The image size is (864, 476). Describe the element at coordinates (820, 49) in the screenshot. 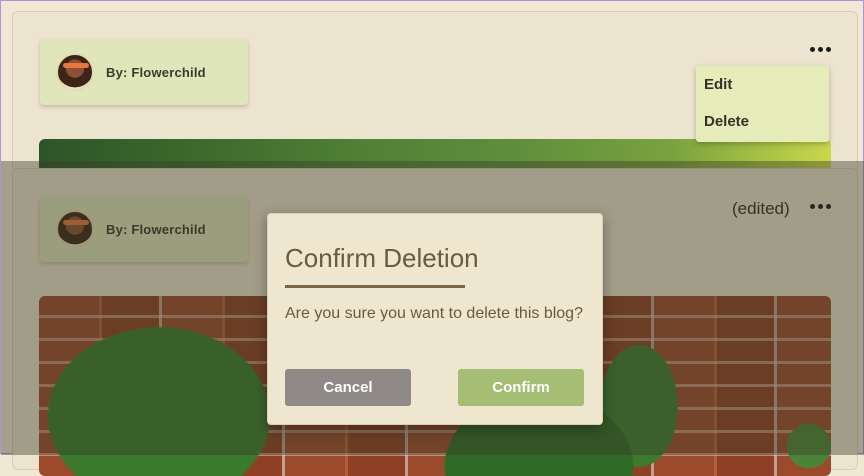

I see `more-options-icon` at that location.